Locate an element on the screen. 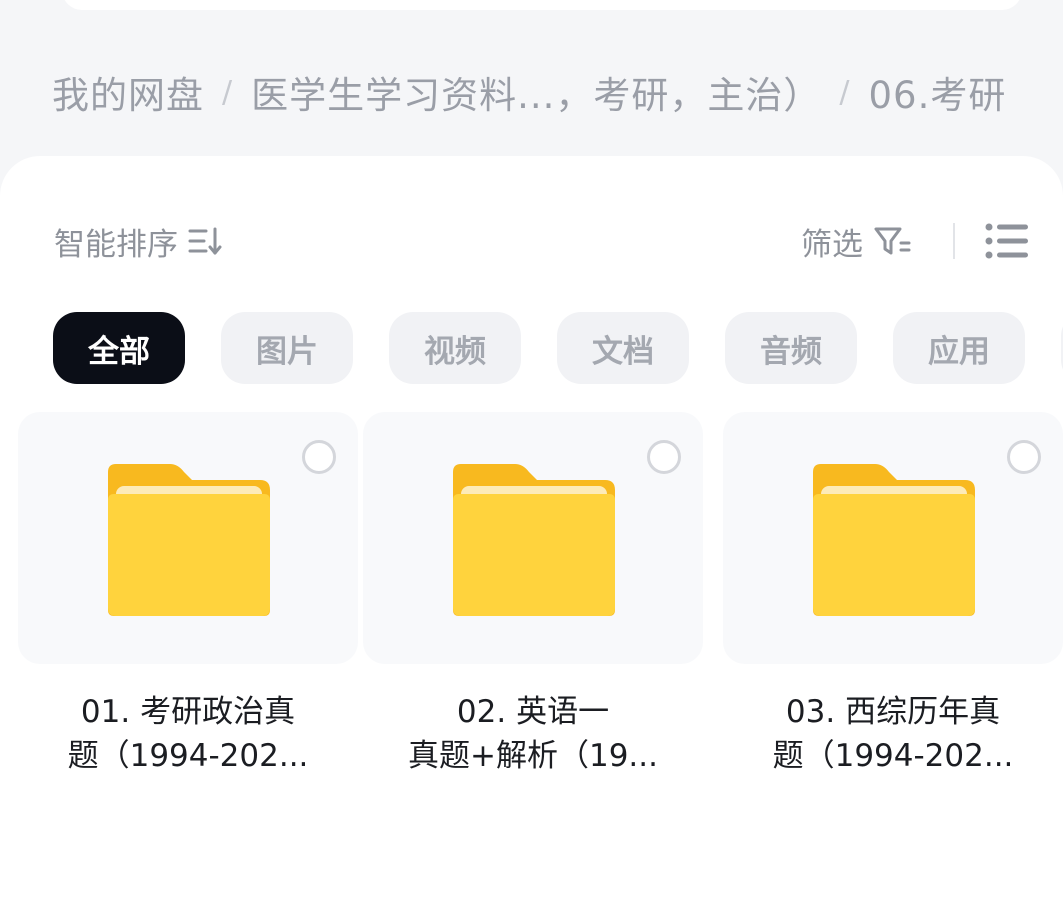 The image size is (1063, 923). category-tabs: 全部 图片 视频 文档 音频 应用 is located at coordinates (558, 348).